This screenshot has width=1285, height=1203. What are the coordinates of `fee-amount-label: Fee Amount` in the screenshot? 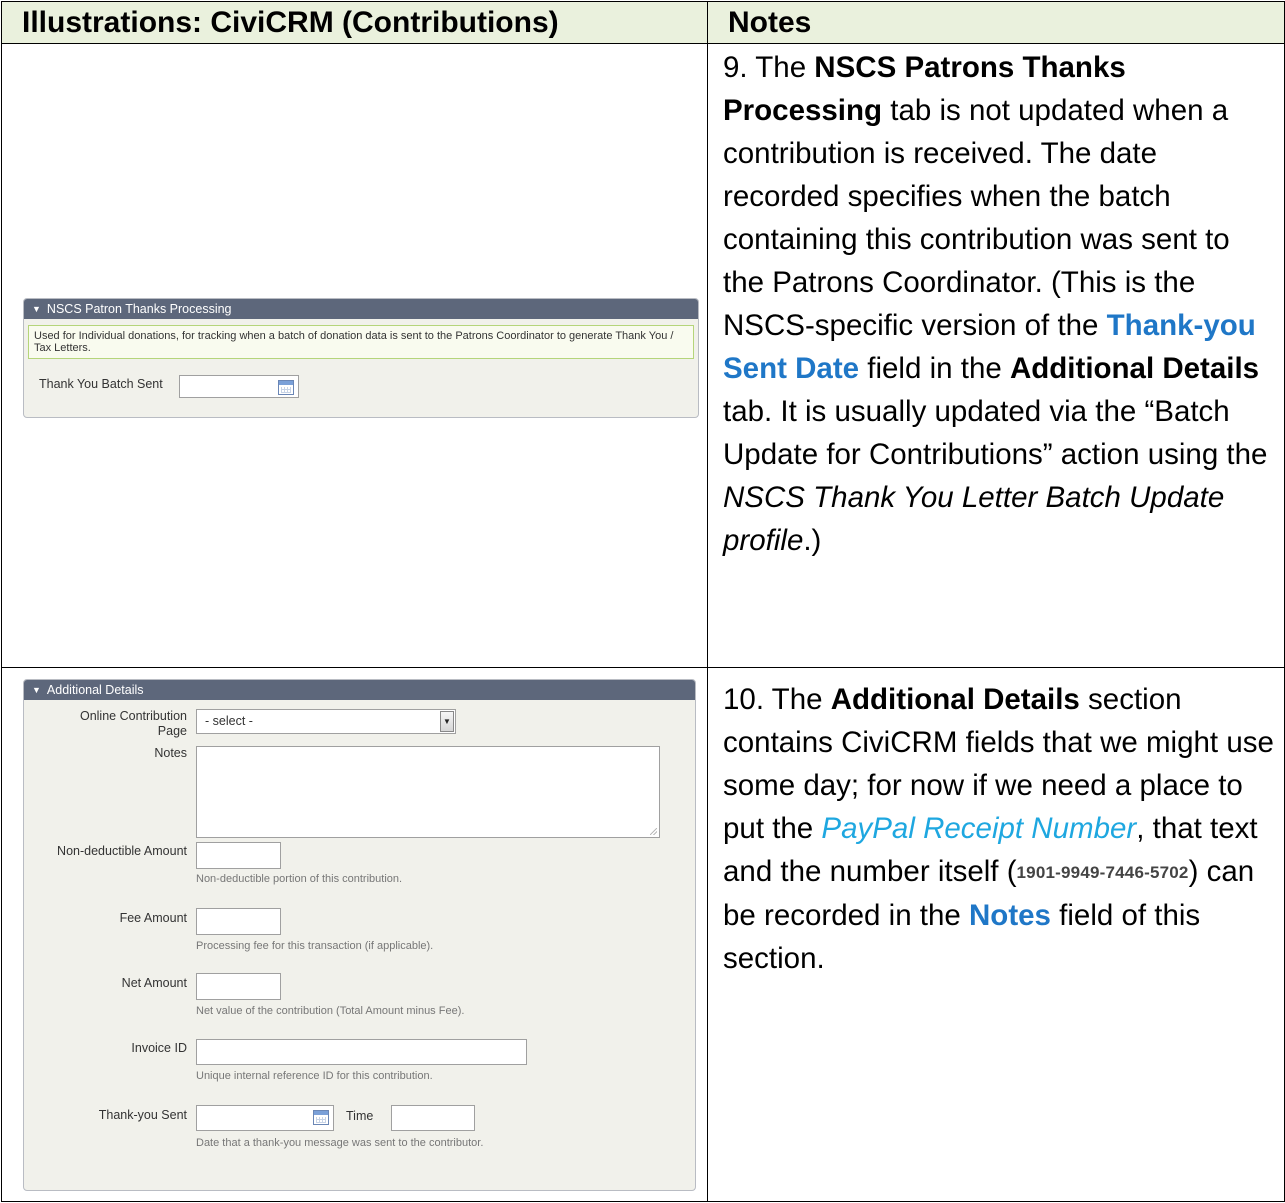 It's located at (153, 918).